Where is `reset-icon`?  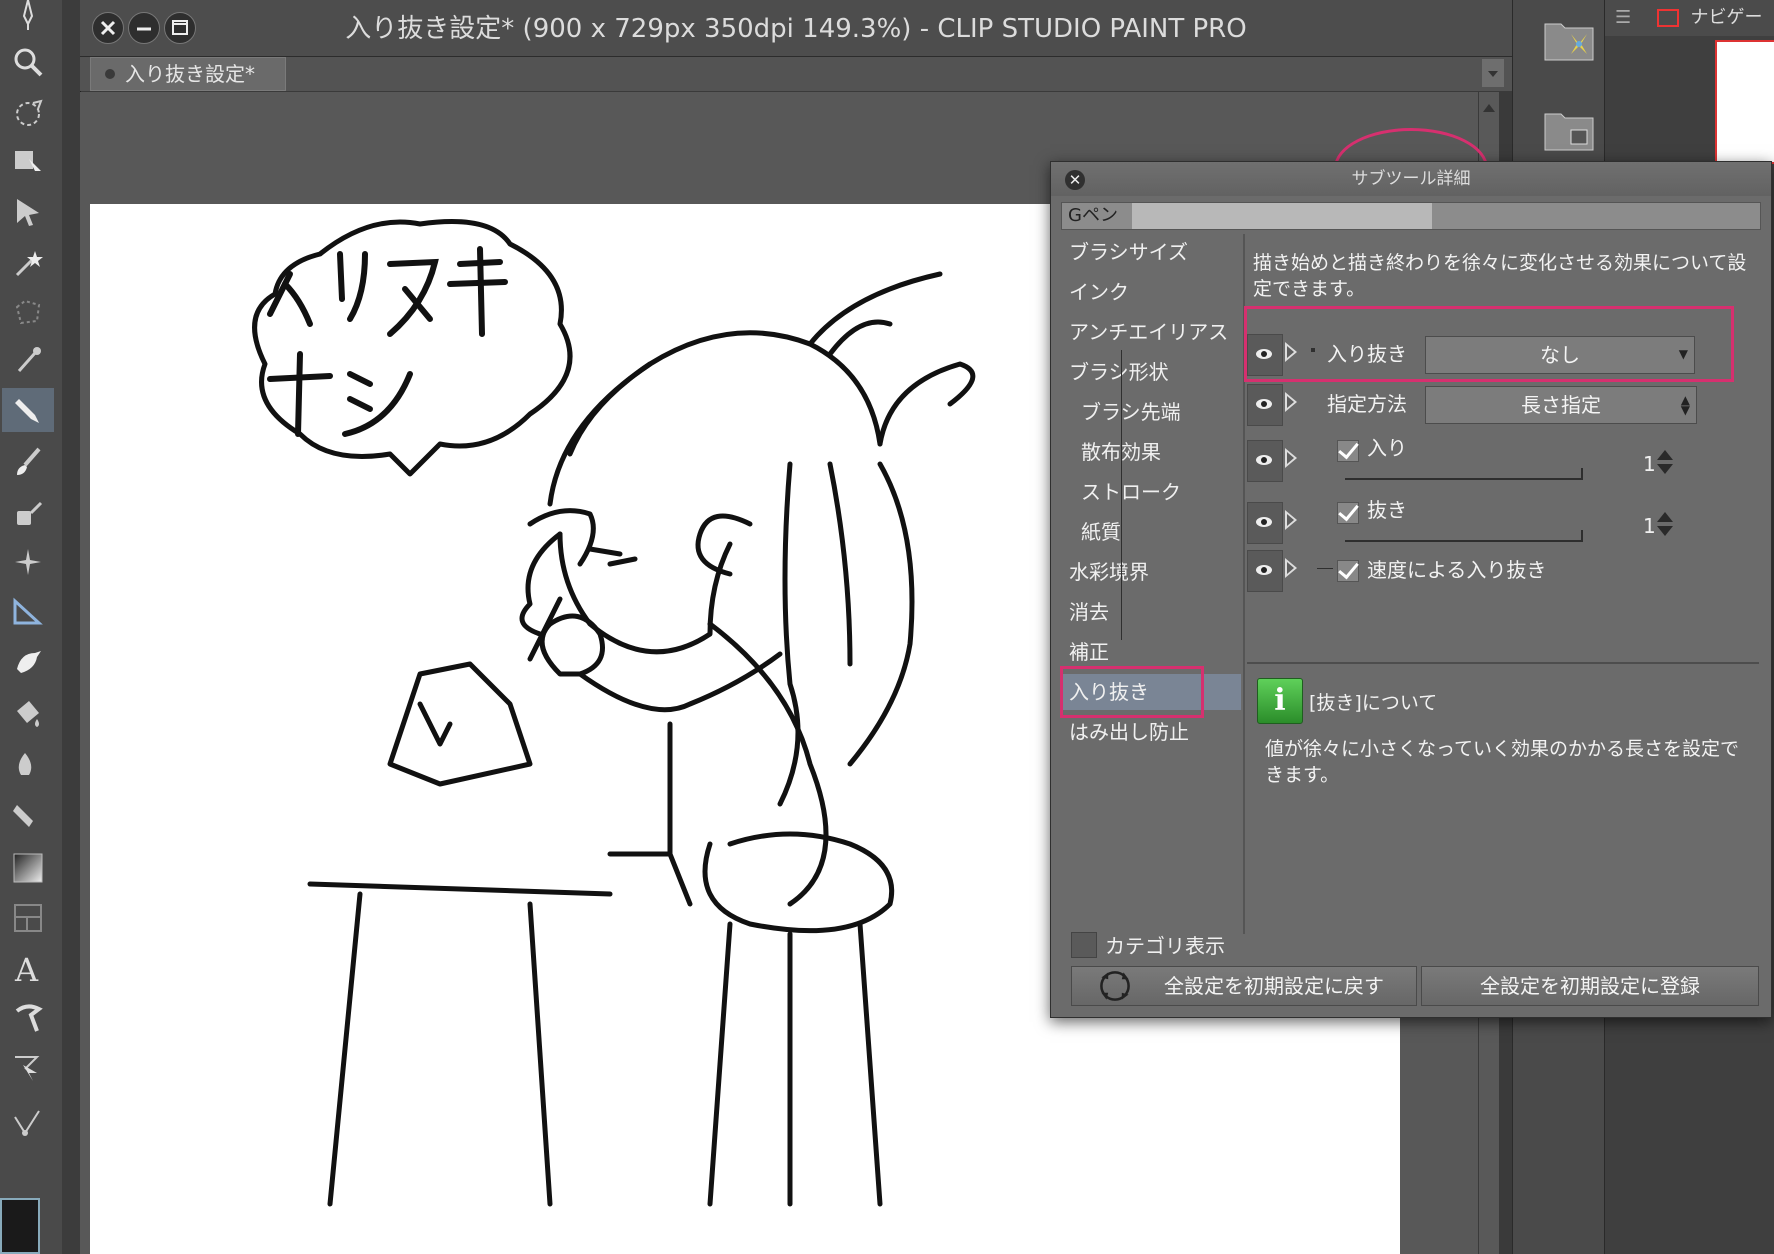
reset-icon is located at coordinates (1115, 986).